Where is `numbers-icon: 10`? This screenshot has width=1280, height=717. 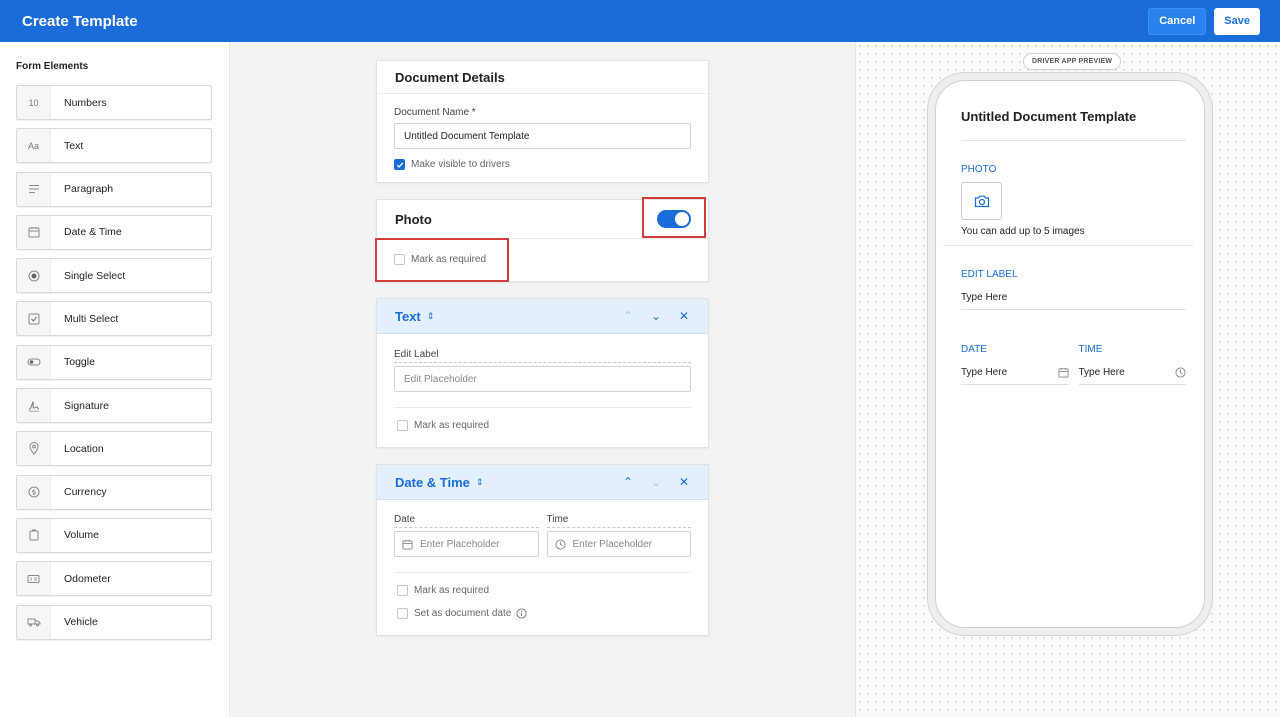 numbers-icon: 10 is located at coordinates (34, 102).